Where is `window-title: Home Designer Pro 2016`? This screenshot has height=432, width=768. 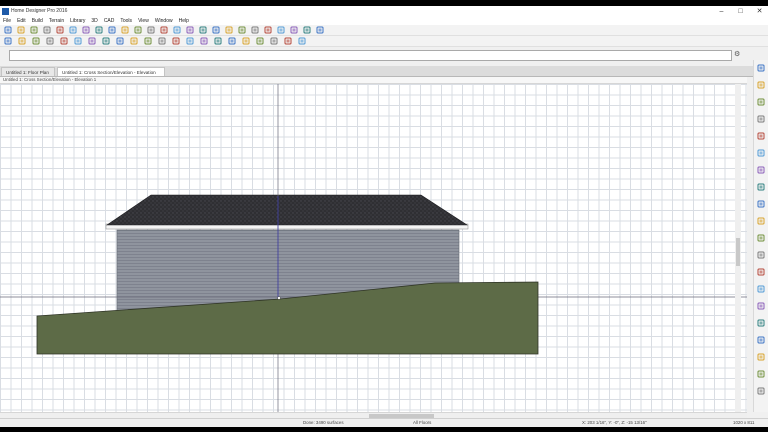
window-title: Home Designer Pro 2016 is located at coordinates (39, 11).